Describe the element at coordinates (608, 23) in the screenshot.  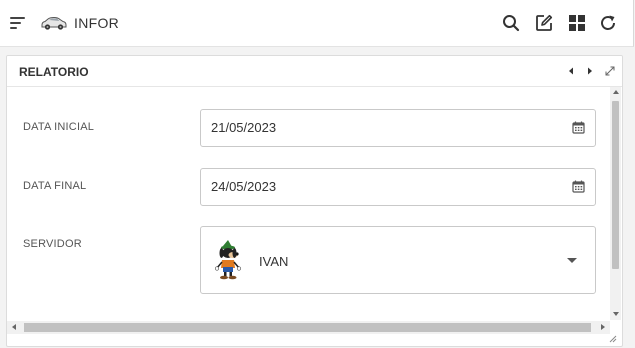
I see `refresh-icon` at that location.